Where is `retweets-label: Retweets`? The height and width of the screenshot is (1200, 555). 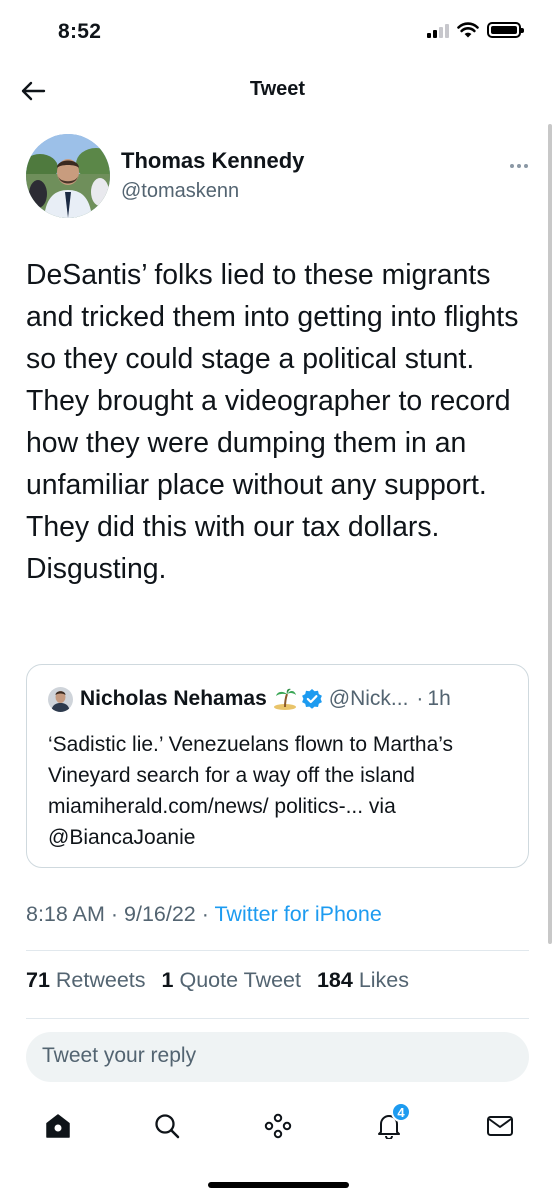 retweets-label: Retweets is located at coordinates (100, 980).